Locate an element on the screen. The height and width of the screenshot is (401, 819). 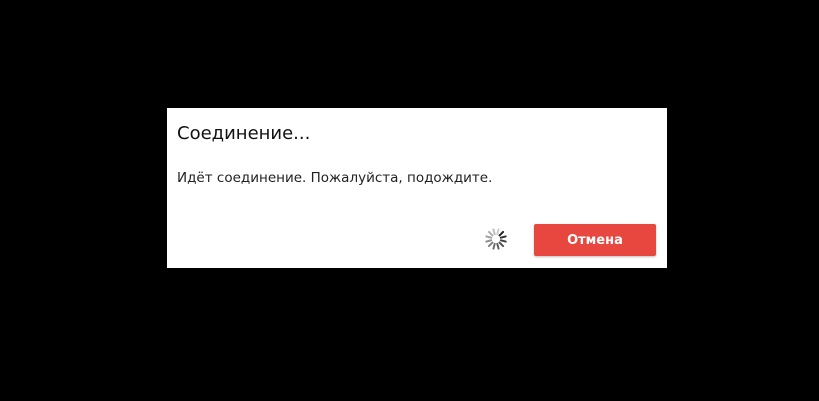
loading-spinner-icon is located at coordinates (496, 239).